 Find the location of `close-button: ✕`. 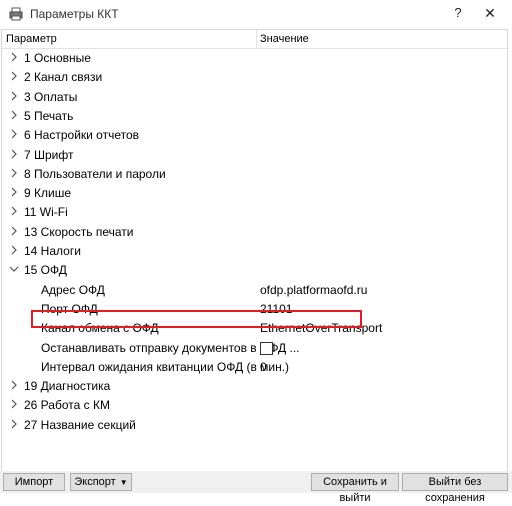

close-button: ✕ is located at coordinates (490, 13).